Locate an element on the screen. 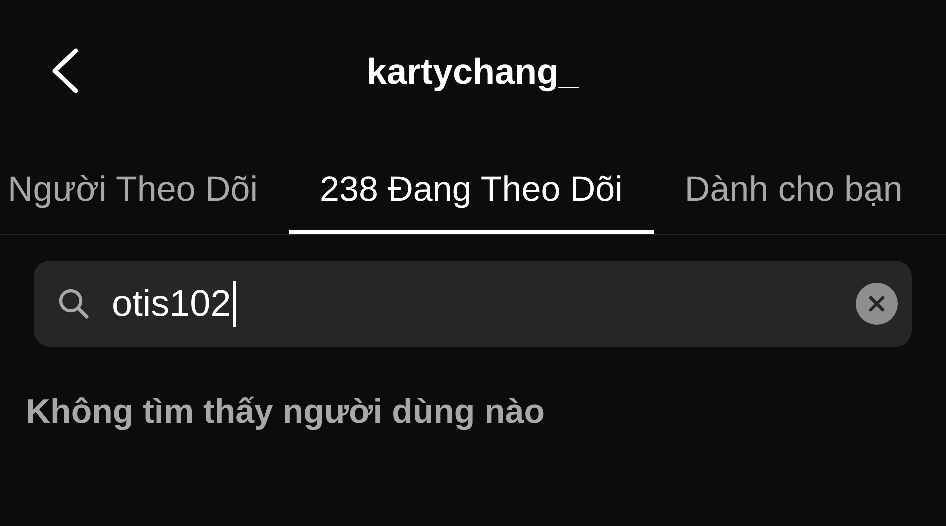 The height and width of the screenshot is (526, 946). tab: Người Theo Dõi is located at coordinates (145, 192).